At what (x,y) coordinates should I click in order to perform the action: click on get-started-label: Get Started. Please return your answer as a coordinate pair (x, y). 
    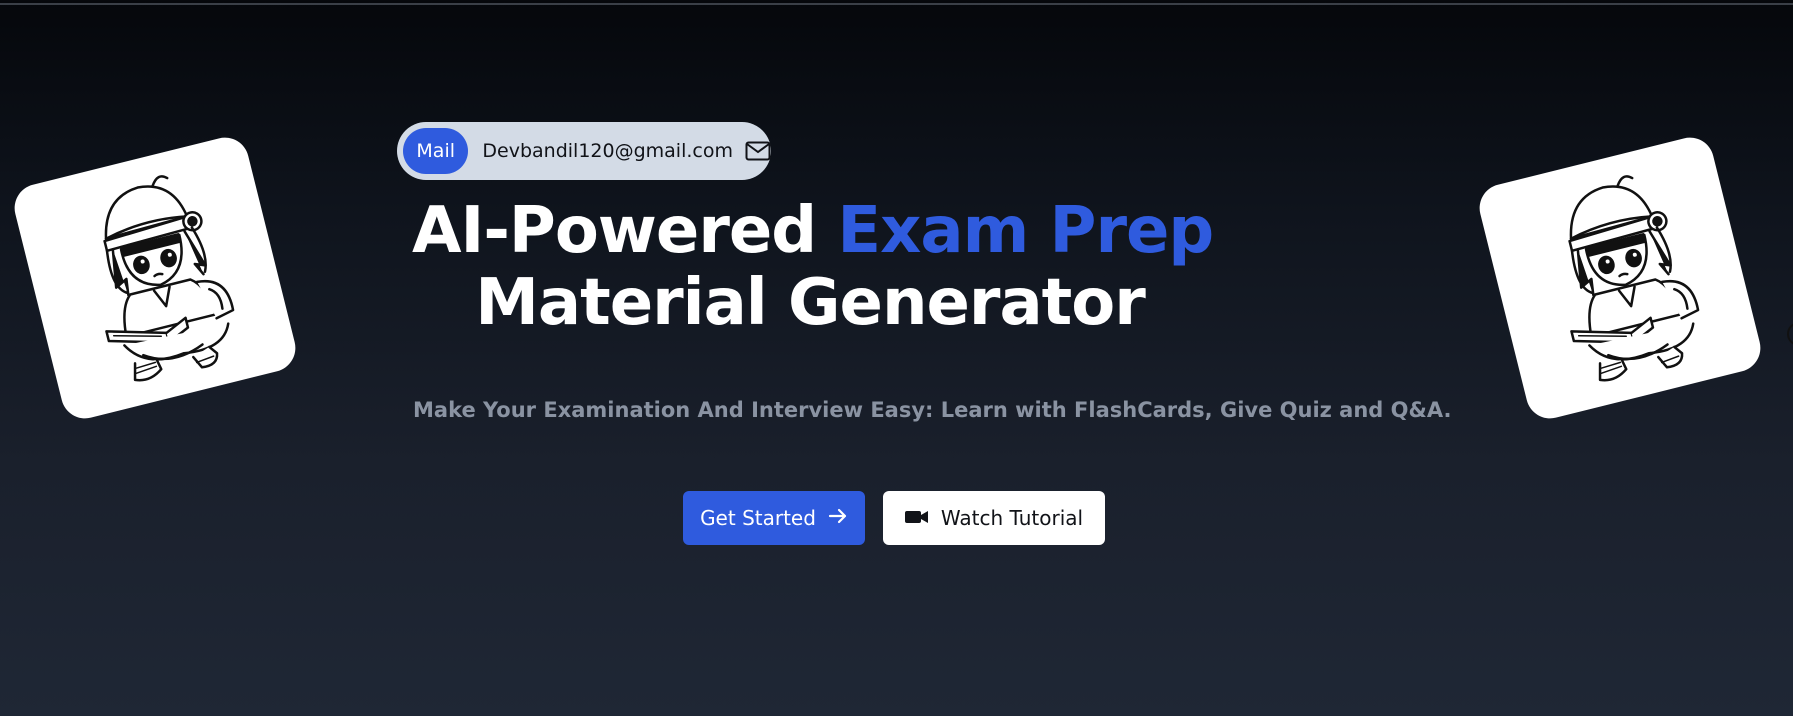
    Looking at the image, I should click on (758, 518).